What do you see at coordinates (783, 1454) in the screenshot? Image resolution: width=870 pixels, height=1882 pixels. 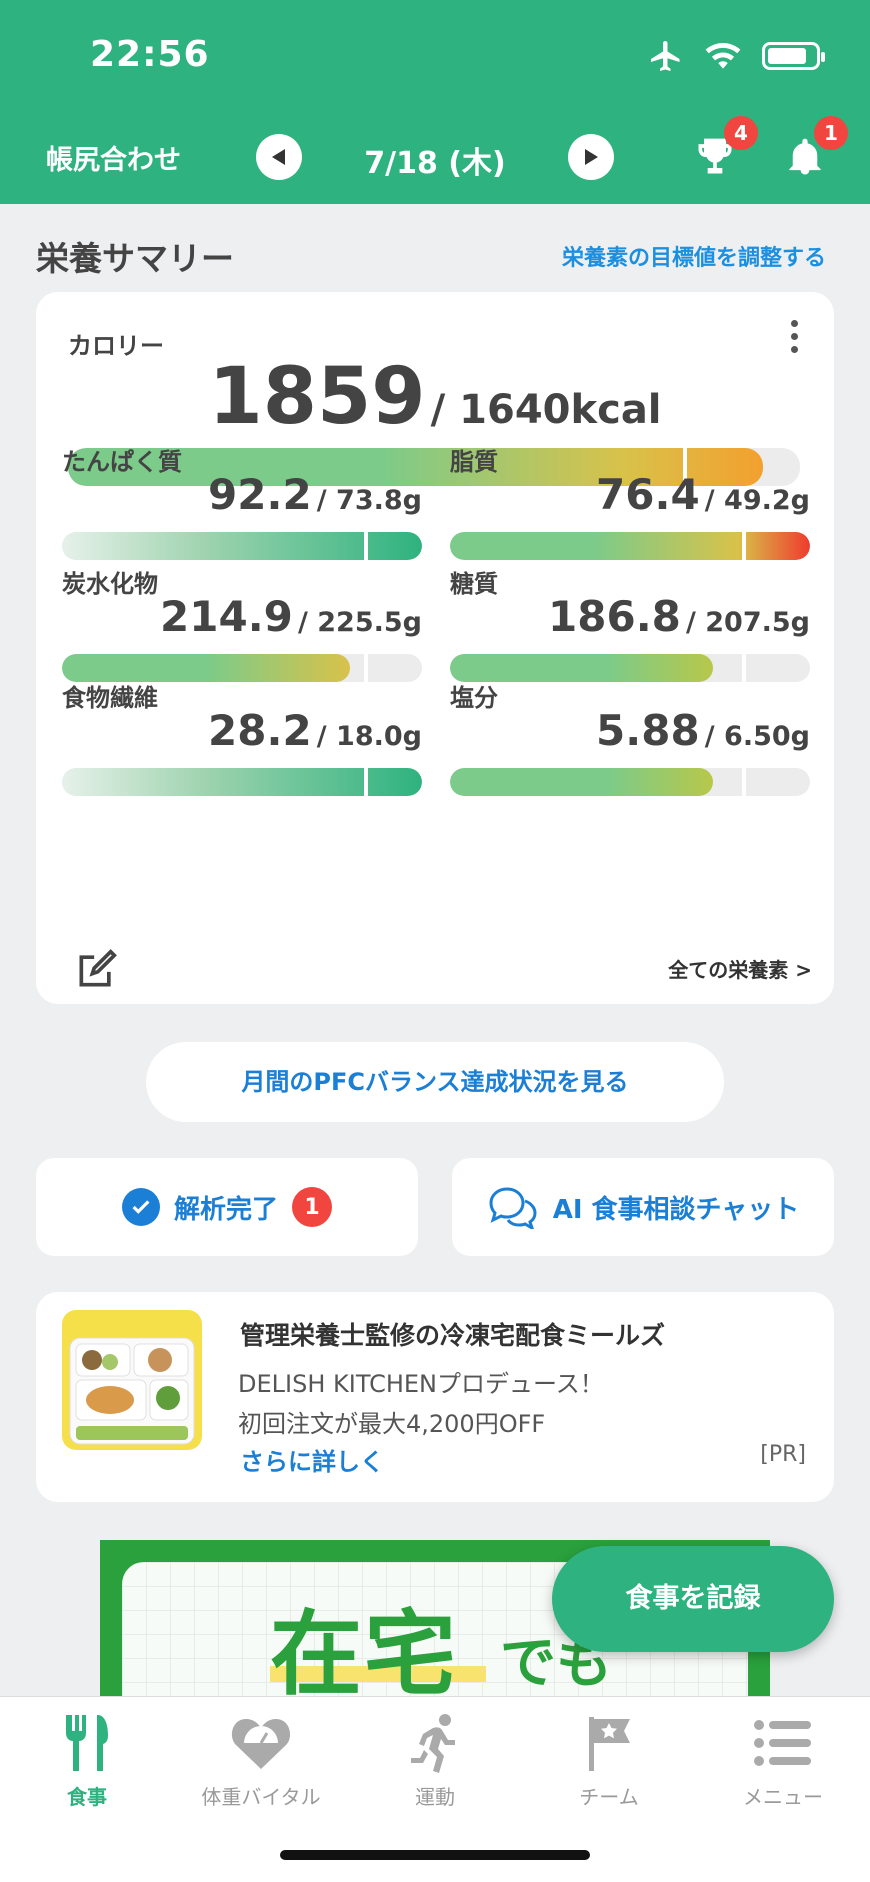 I see `ad-pr-label: [PR]` at bounding box center [783, 1454].